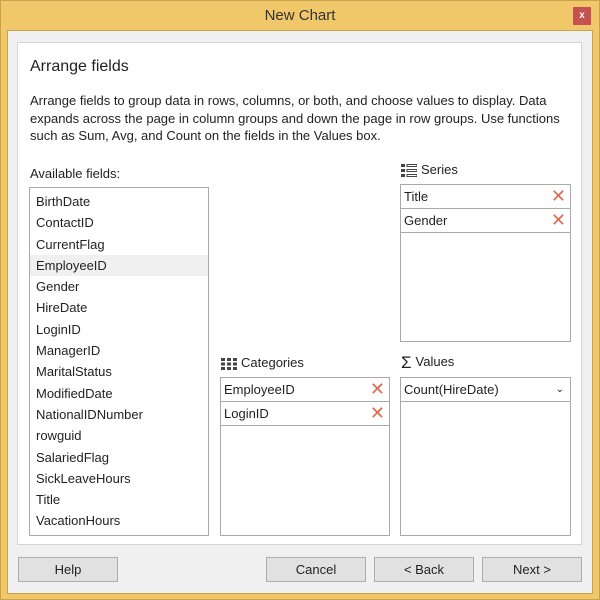 Image resolution: width=600 pixels, height=600 pixels. Describe the element at coordinates (560, 389) in the screenshot. I see `chevron-down-icon: ⌄` at that location.